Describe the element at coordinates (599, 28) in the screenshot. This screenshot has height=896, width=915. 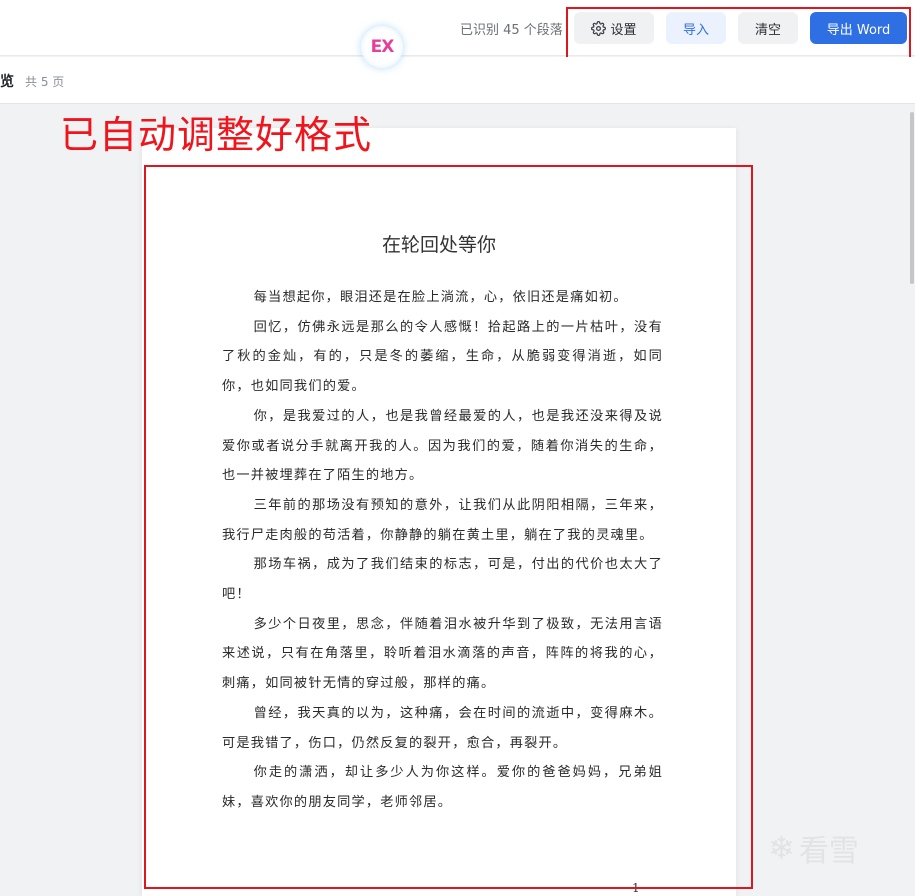
I see `gear-icon` at that location.